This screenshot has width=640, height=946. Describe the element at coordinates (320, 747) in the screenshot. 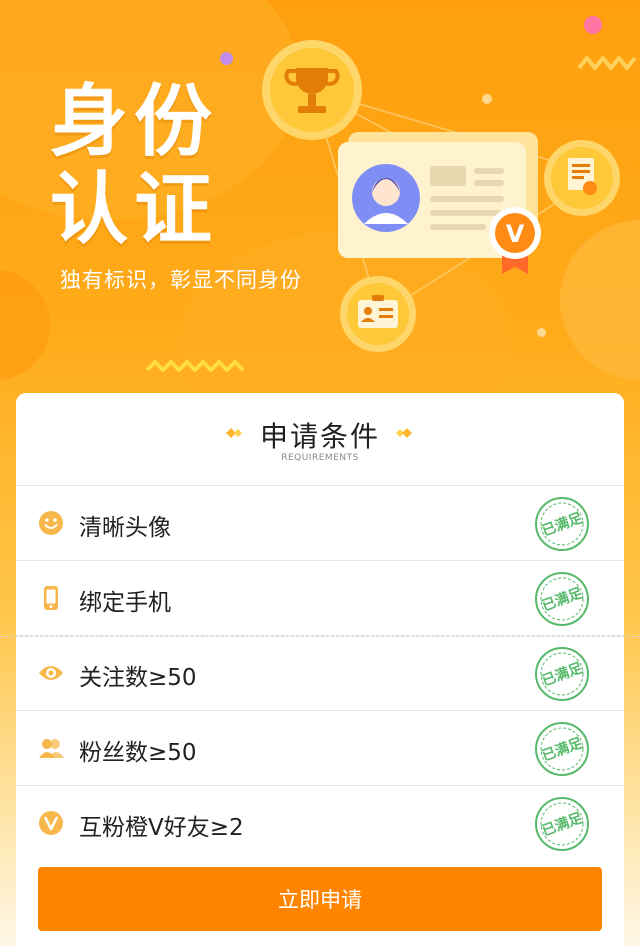

I see `list-item: 粉丝数≥50 已满足` at that location.